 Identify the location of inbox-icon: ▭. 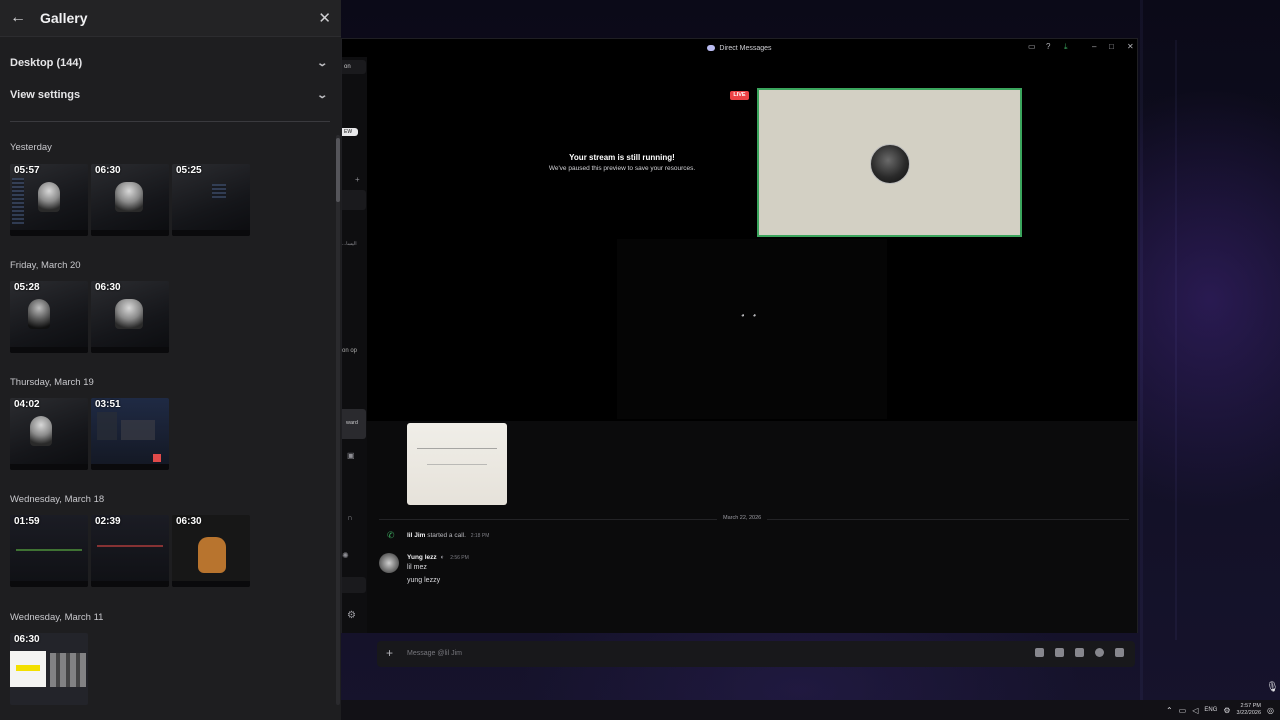
(1032, 46).